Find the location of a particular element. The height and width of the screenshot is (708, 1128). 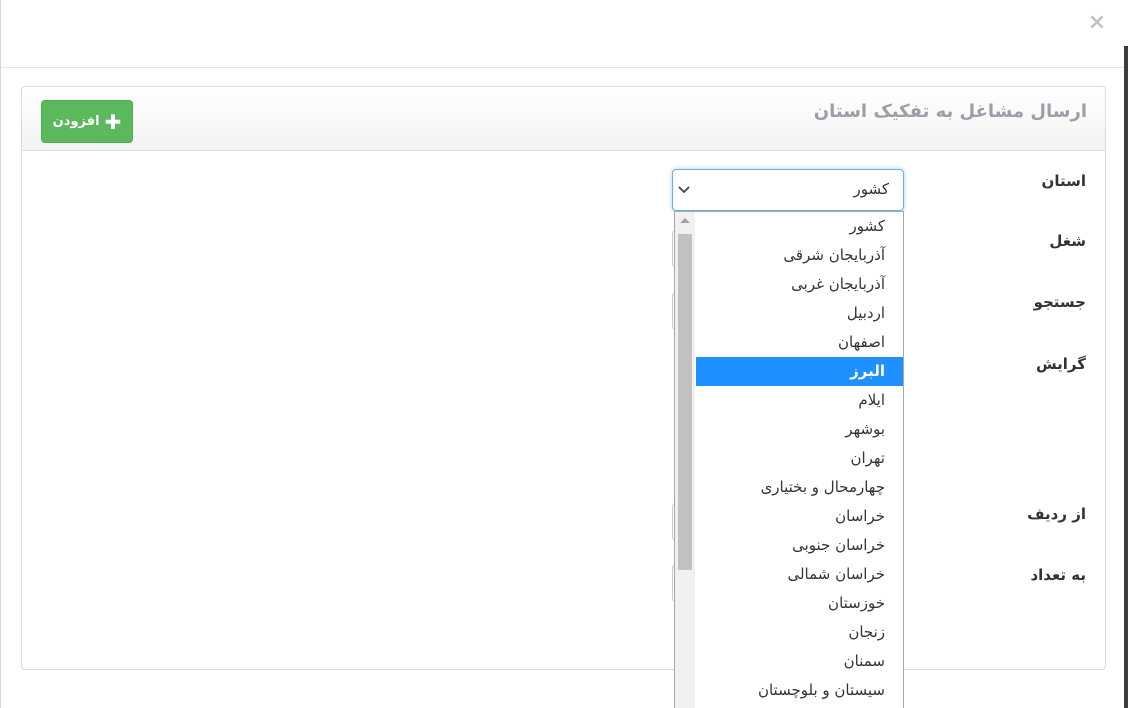

panel-title: ارسال مشاغل به تفکیک استان is located at coordinates (950, 111).